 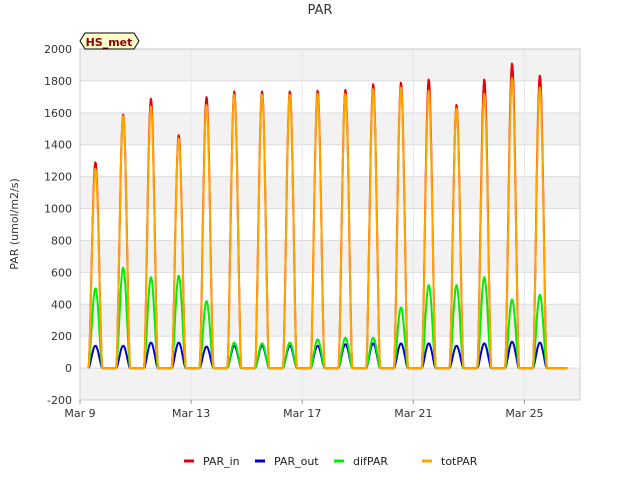 What do you see at coordinates (58, 209) in the screenshot?
I see `y-tick-label: 1000` at bounding box center [58, 209].